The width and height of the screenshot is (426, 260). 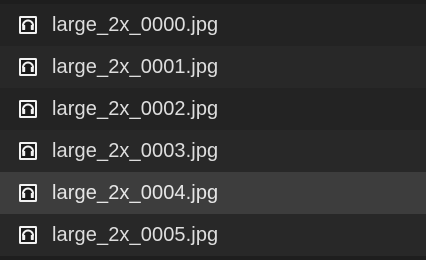 I want to click on file-name: large_2x_0002.jpg, so click(x=135, y=109).